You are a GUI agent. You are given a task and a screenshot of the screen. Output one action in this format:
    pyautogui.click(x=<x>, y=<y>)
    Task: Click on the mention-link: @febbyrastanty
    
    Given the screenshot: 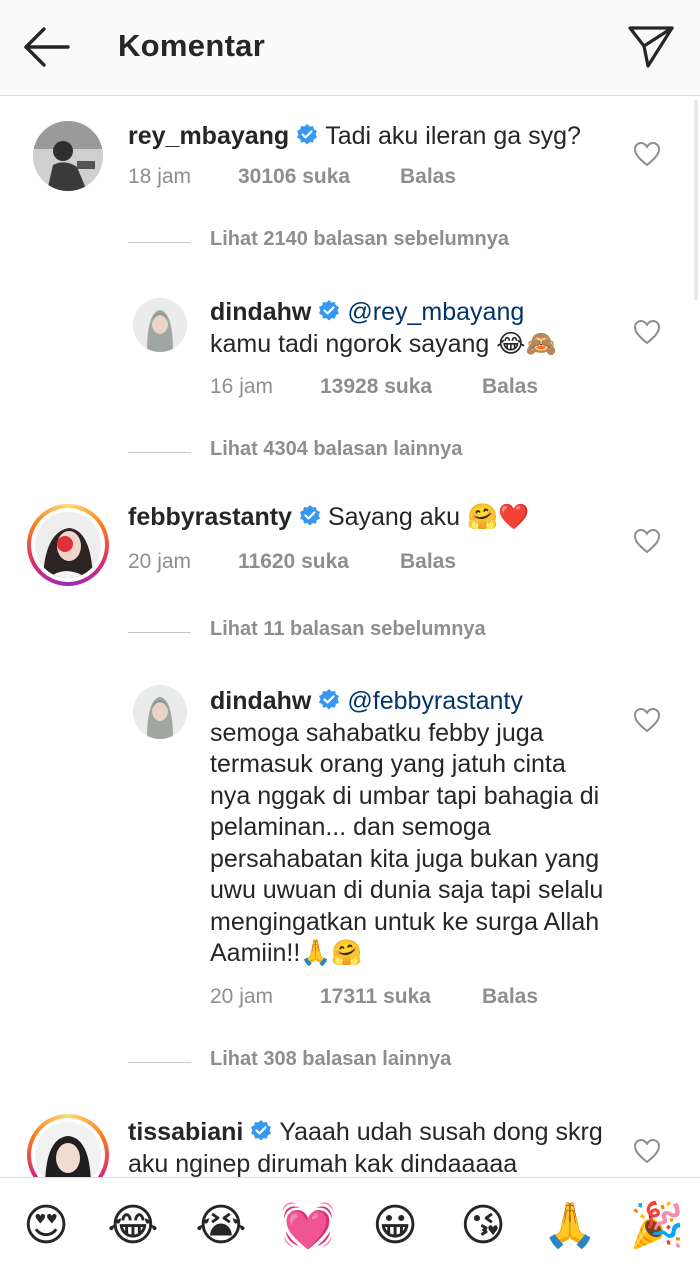 What is the action you would take?
    pyautogui.click(x=434, y=701)
    